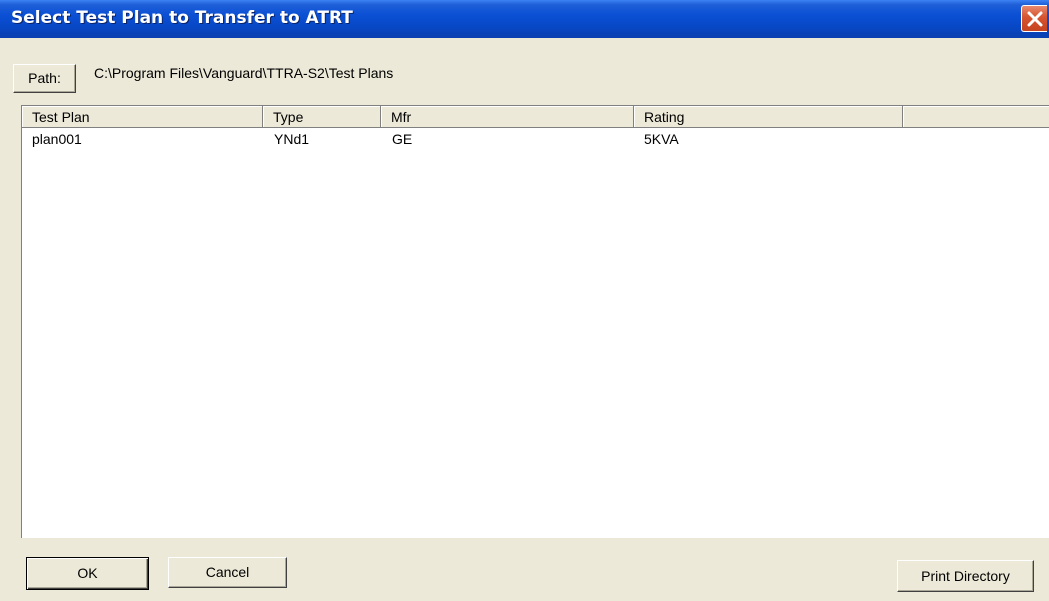  I want to click on close-icon, so click(1035, 19).